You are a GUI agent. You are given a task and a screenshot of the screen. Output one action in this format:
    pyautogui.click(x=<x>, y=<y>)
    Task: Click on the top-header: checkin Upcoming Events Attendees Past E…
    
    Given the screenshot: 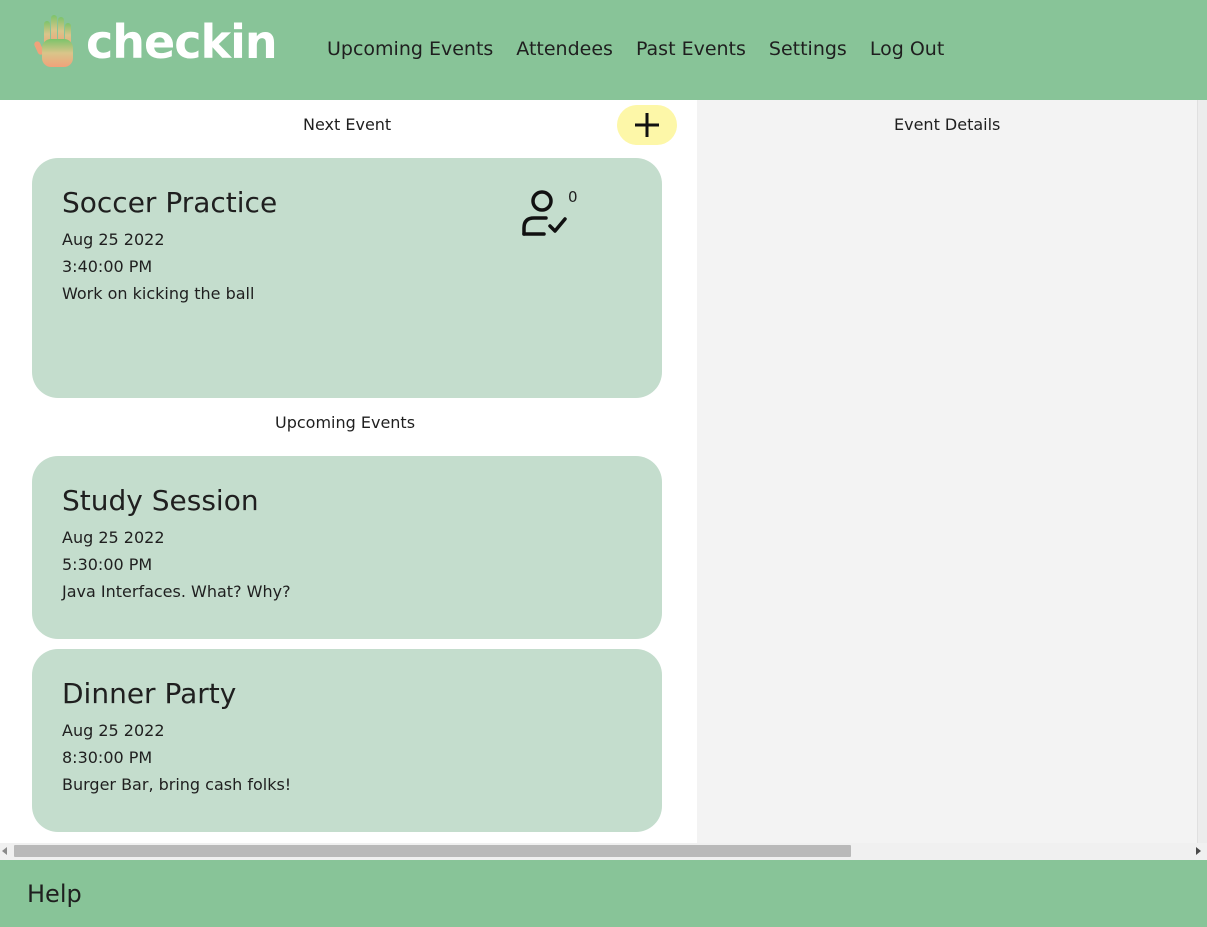 What is the action you would take?
    pyautogui.click(x=603, y=50)
    